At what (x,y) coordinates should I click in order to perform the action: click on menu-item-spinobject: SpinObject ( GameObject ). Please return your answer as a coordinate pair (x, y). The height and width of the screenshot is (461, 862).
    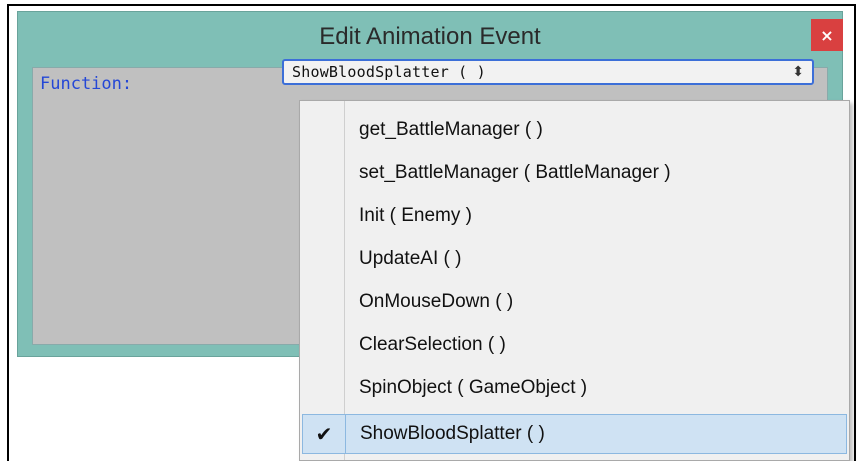
    Looking at the image, I should click on (574, 388).